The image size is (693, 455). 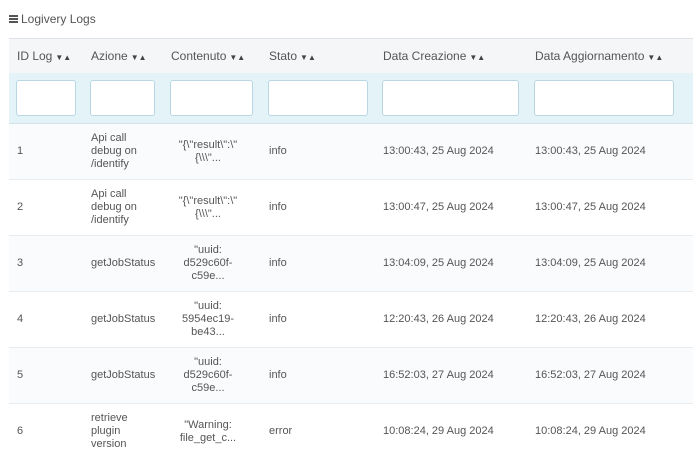 I want to click on cell-data-creazione: 16:52:03, 27 Aug 2024, so click(x=451, y=375).